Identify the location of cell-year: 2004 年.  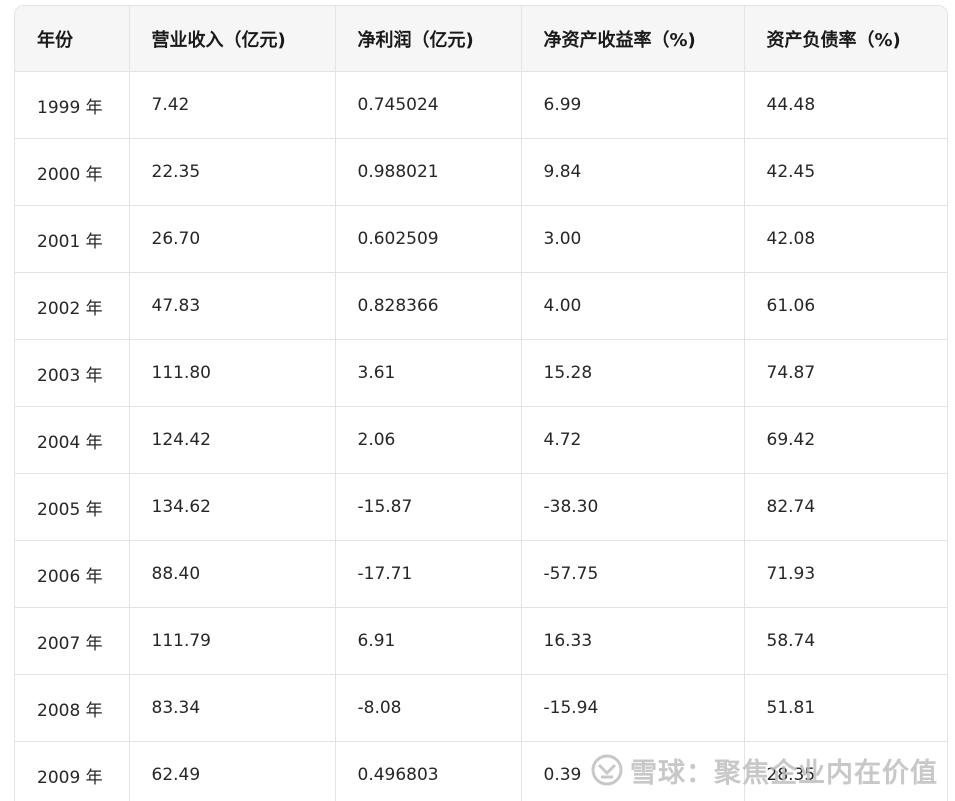
(72, 440).